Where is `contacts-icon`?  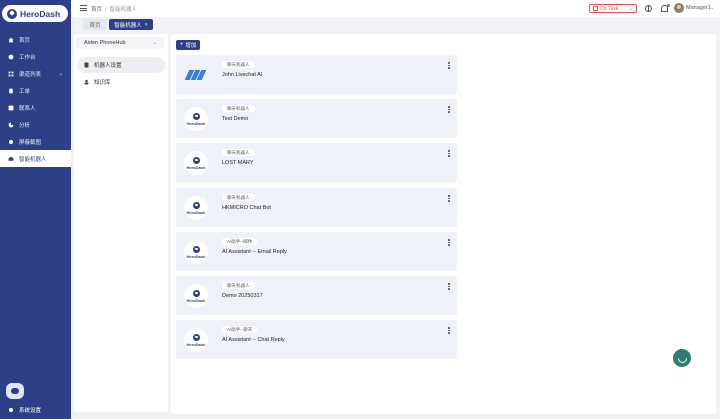
contacts-icon is located at coordinates (11, 107).